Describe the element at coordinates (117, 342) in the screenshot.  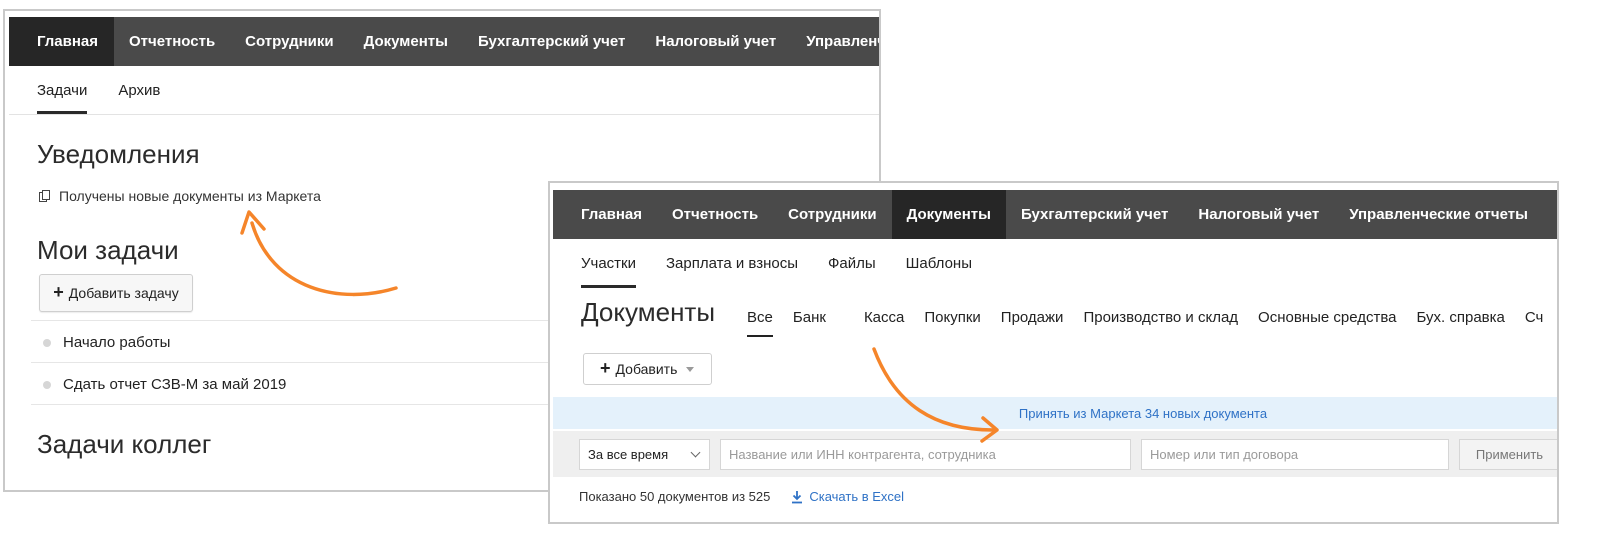
I see `task-label: Начало работы` at that location.